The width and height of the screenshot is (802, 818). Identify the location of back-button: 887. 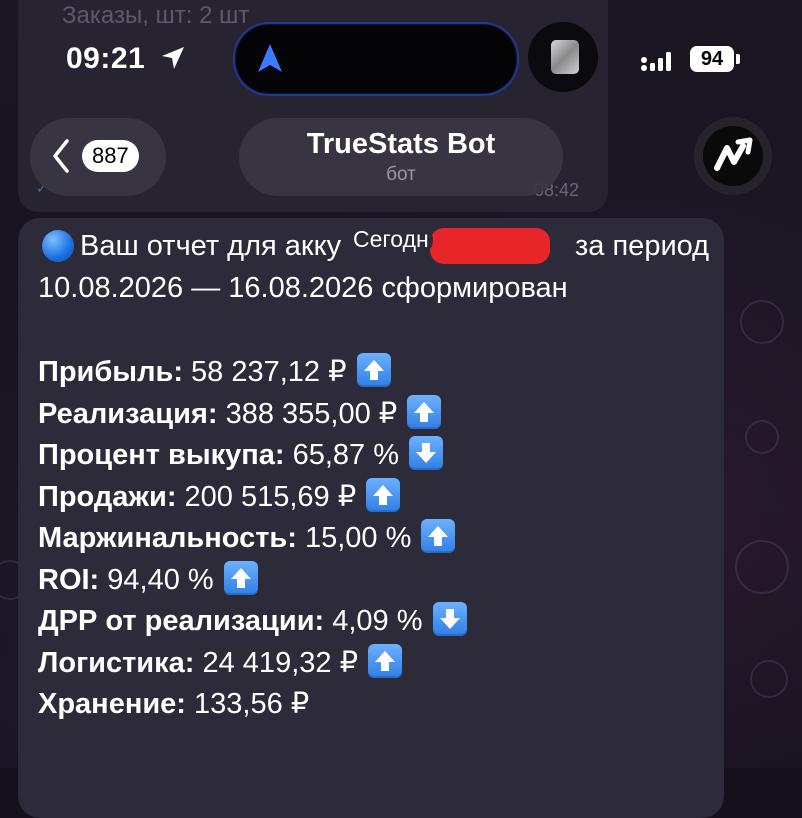
(98, 157).